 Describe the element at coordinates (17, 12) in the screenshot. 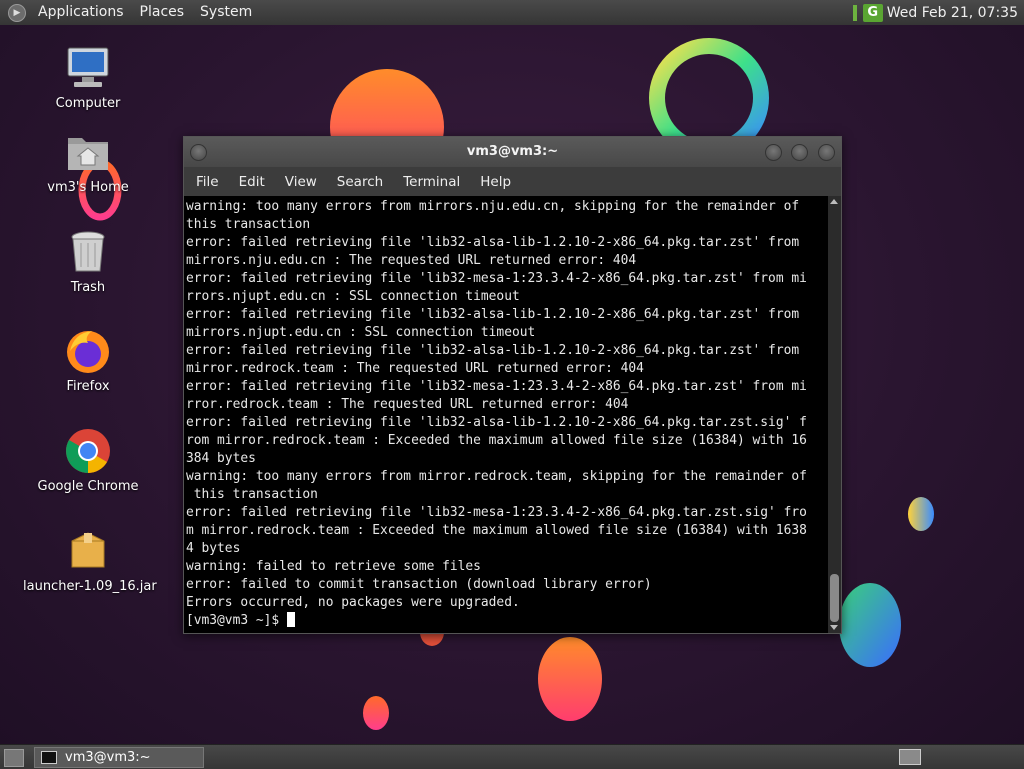

I see `distro-logo-icon: ▶` at that location.